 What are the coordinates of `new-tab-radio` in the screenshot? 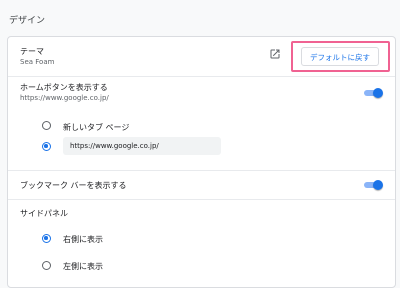 It's located at (46, 125).